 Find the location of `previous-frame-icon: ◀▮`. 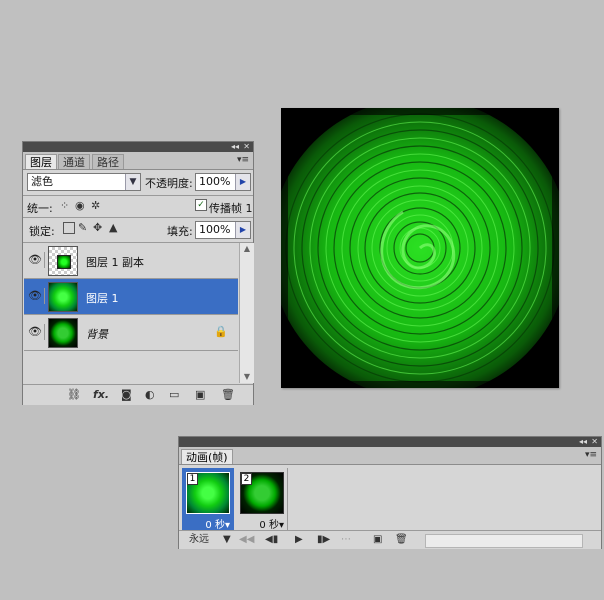

previous-frame-icon: ◀▮ is located at coordinates (271, 540).